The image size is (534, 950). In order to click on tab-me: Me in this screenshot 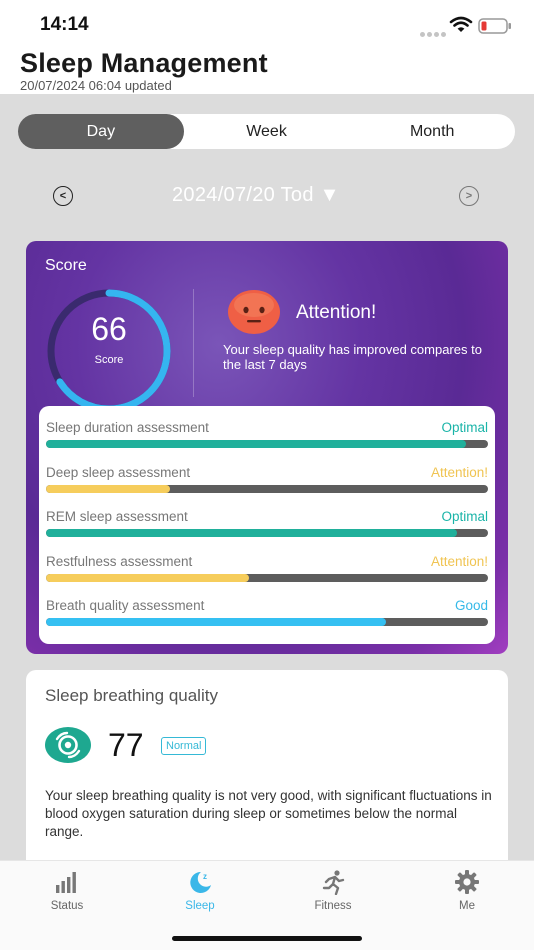, I will do `click(467, 890)`.